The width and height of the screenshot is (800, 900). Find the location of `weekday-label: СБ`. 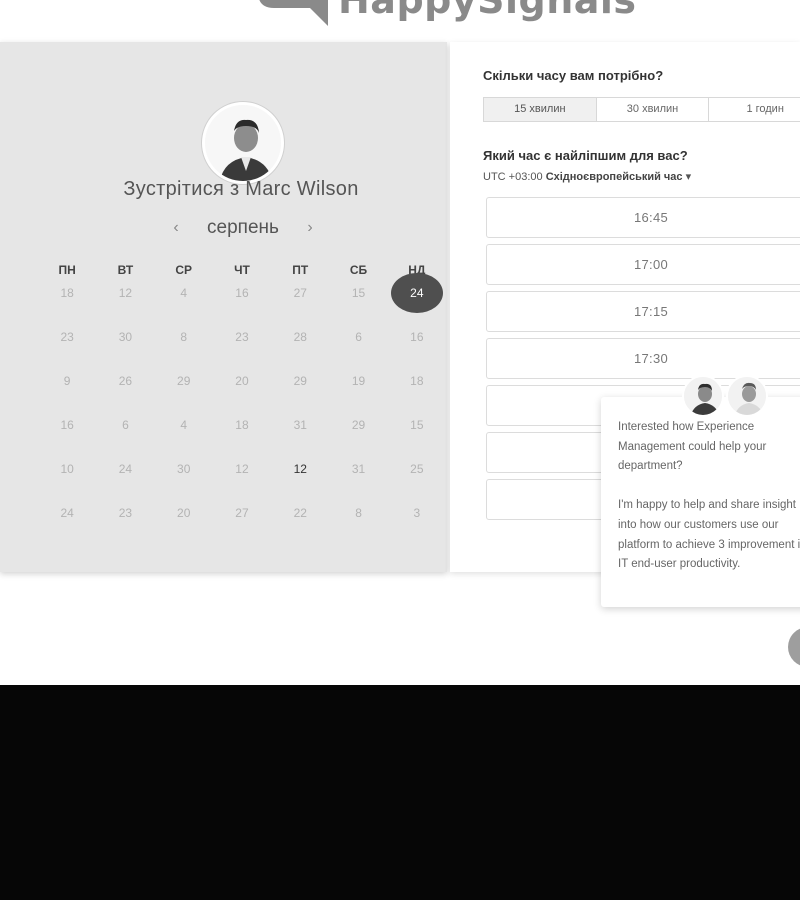

weekday-label: СБ is located at coordinates (358, 270).